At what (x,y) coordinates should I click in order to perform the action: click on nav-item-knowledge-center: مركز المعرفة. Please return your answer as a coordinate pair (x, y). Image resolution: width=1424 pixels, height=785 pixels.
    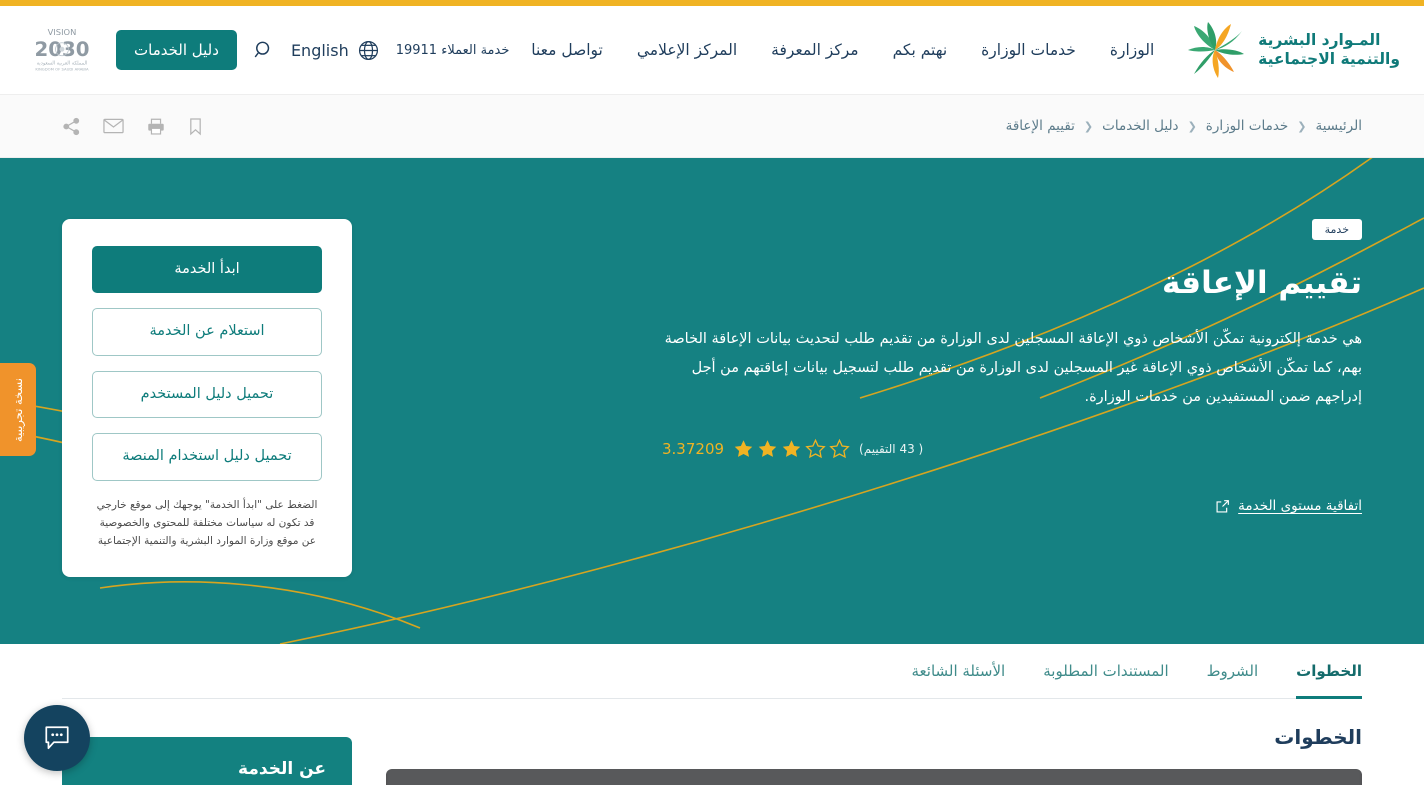
    Looking at the image, I should click on (814, 50).